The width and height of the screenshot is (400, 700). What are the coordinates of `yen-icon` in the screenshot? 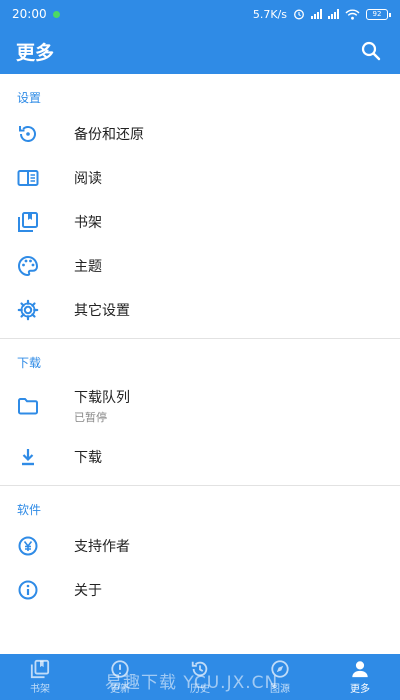 It's located at (28, 546).